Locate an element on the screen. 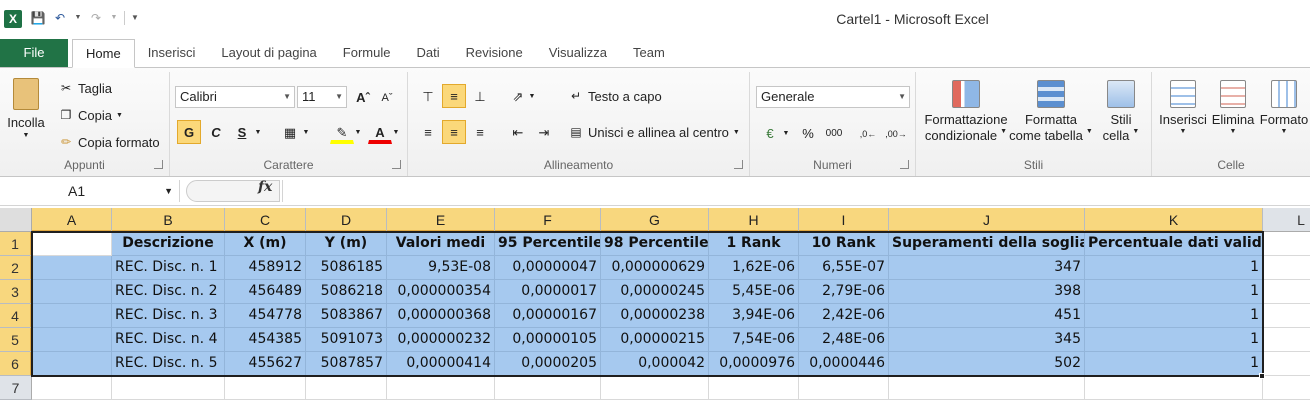 This screenshot has width=1310, height=401. font-size-select: 11 ▼ is located at coordinates (322, 97).